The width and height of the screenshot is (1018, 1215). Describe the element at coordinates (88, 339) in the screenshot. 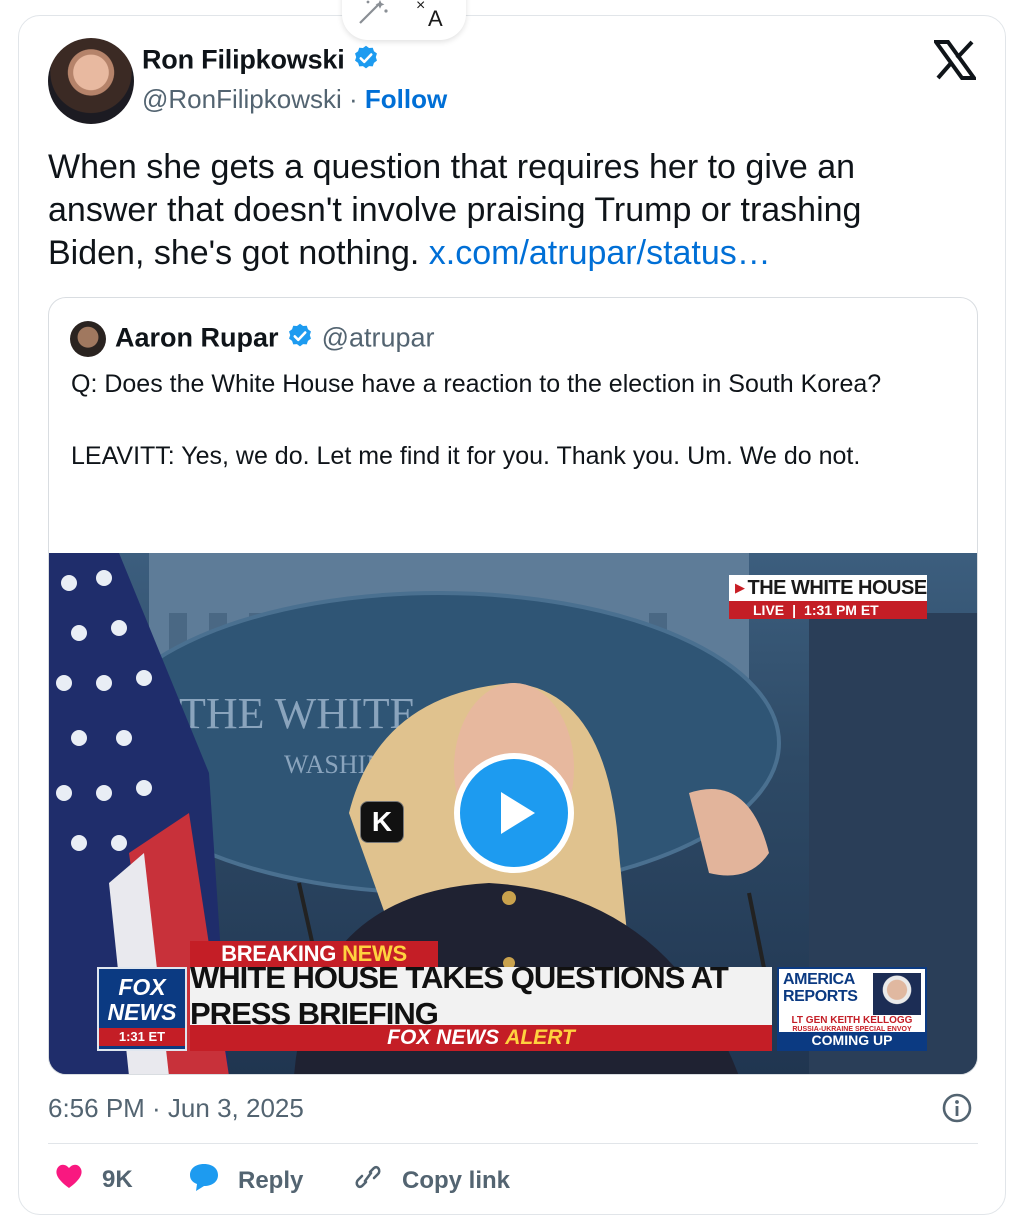

I see `quoted-avatar` at that location.